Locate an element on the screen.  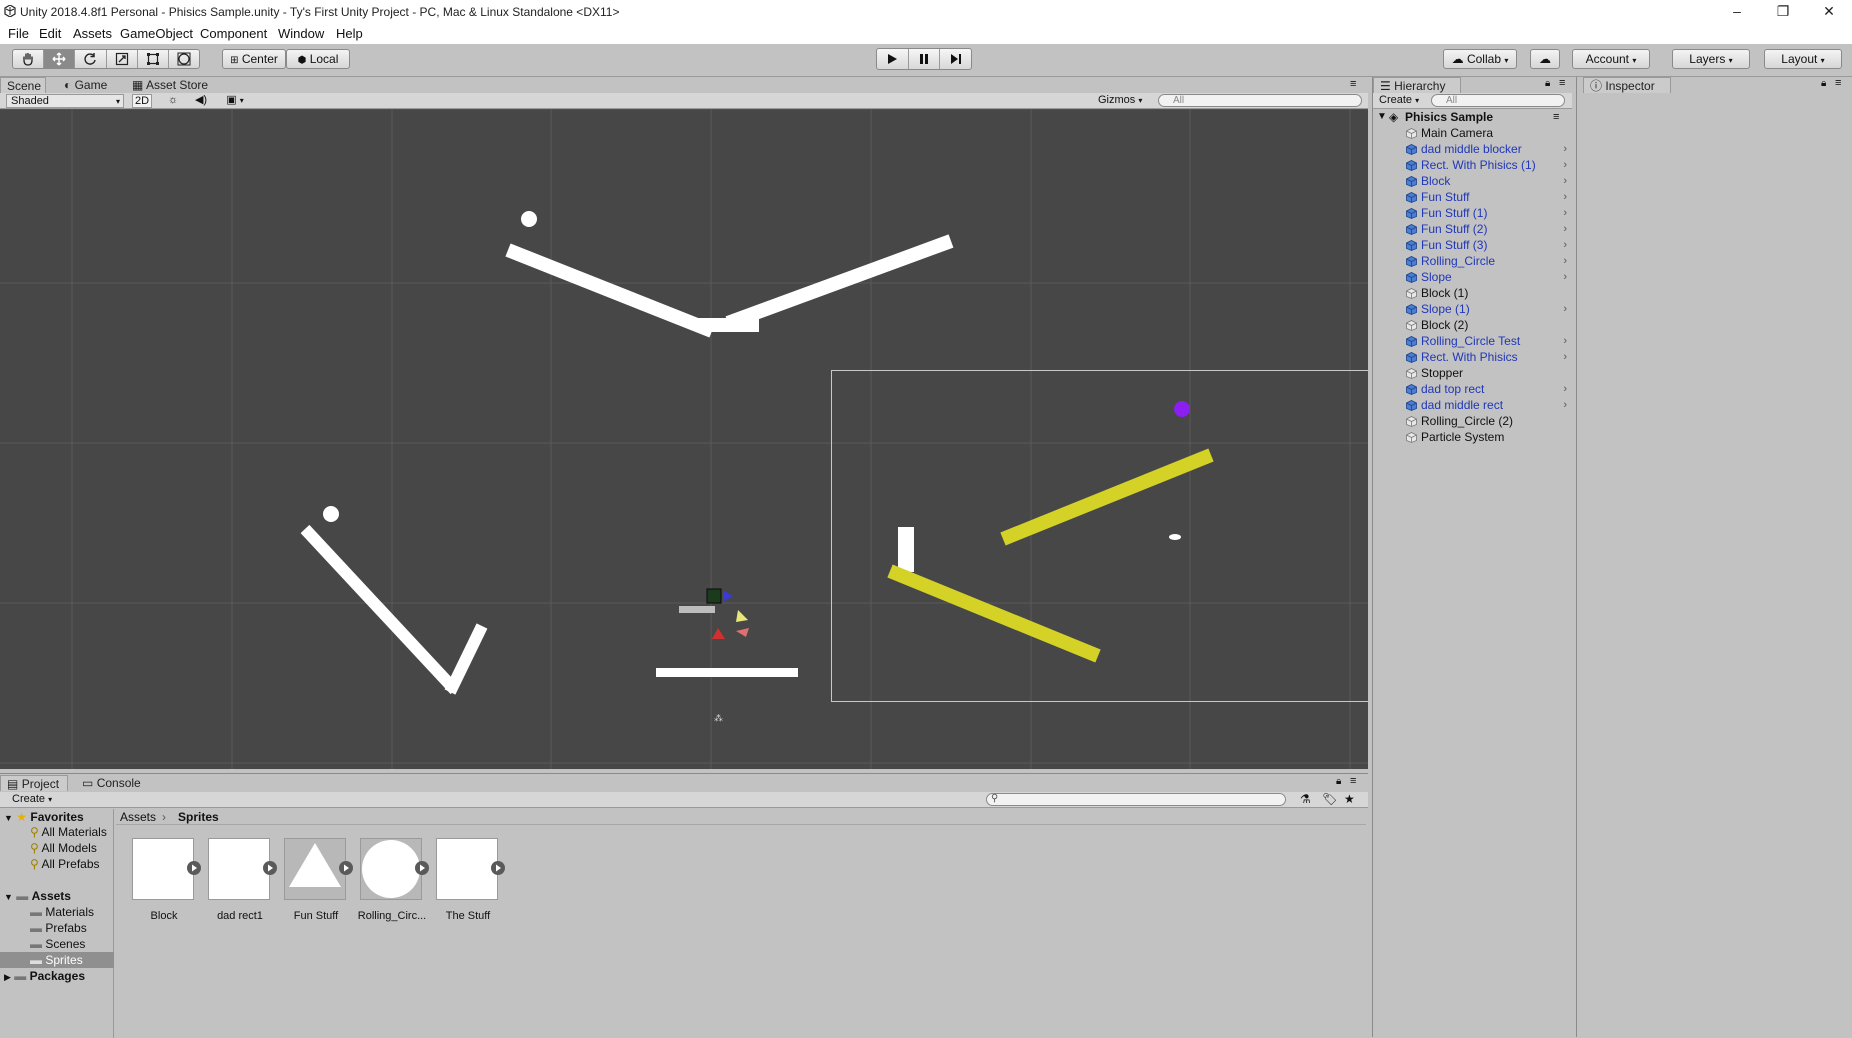
hierarchy-item: Rolling_Circle Test › is located at coordinates (1473, 341).